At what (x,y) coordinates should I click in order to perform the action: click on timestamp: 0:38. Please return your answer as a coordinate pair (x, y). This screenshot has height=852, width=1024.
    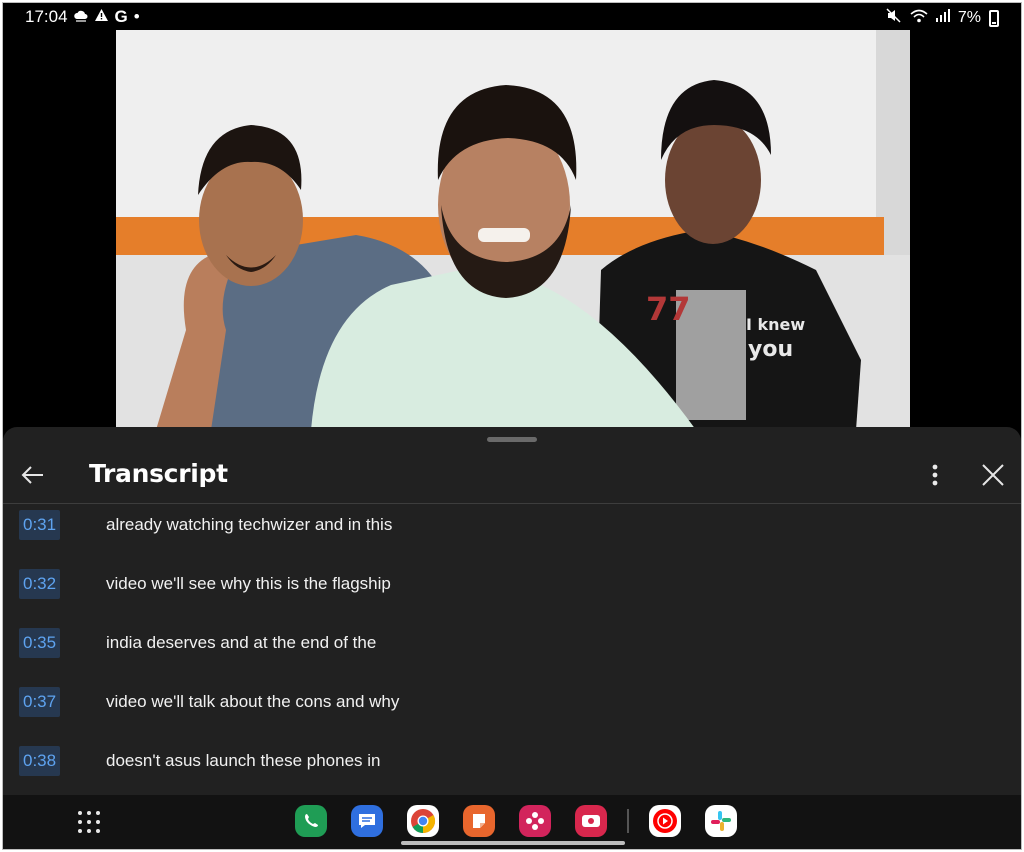
    Looking at the image, I should click on (40, 761).